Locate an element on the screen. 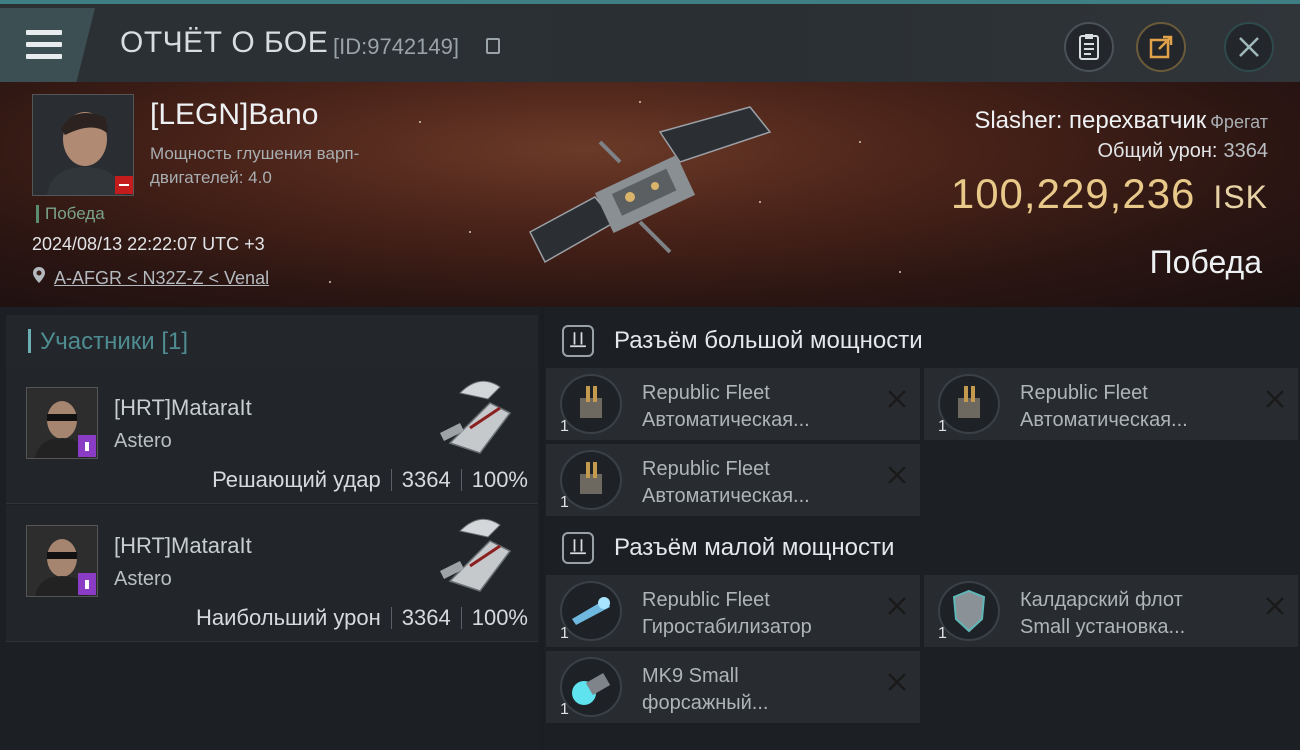 Image resolution: width=1300 pixels, height=750 pixels. menu-button is located at coordinates (47, 46).